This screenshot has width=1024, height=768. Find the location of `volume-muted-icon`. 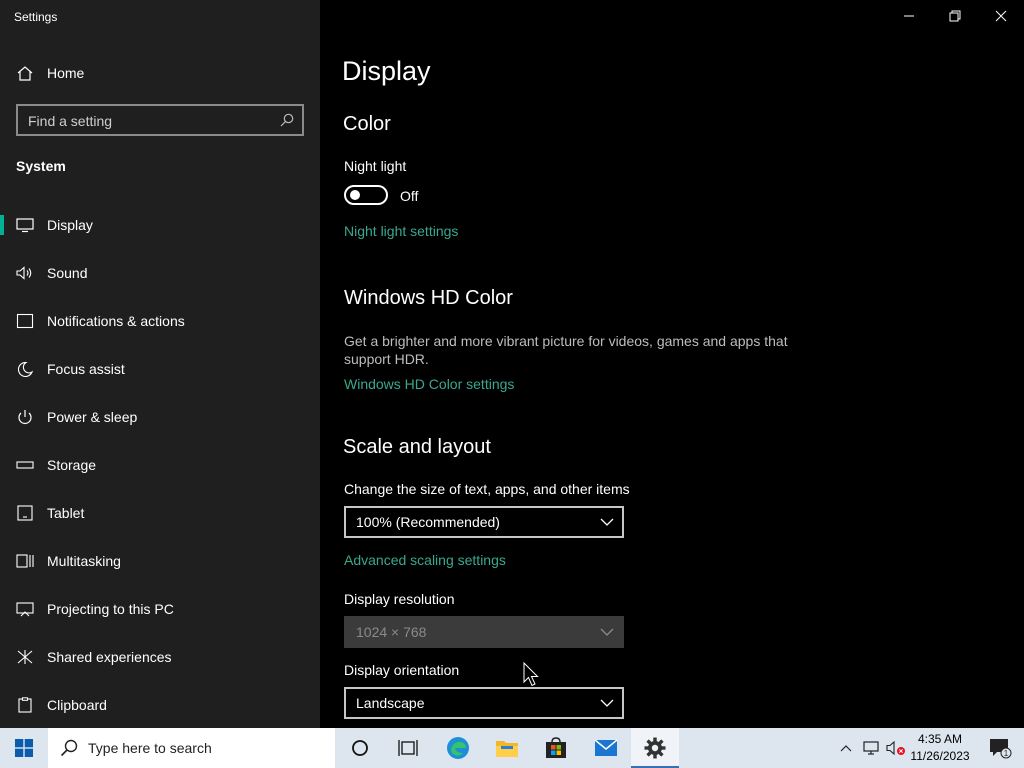

volume-muted-icon is located at coordinates (895, 748).